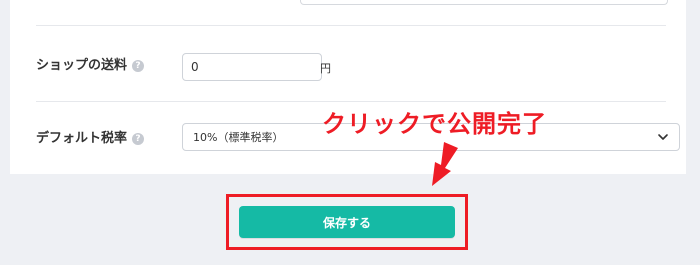 This screenshot has width=700, height=265. I want to click on shipping-label: ショップの送料 ?, so click(90, 66).